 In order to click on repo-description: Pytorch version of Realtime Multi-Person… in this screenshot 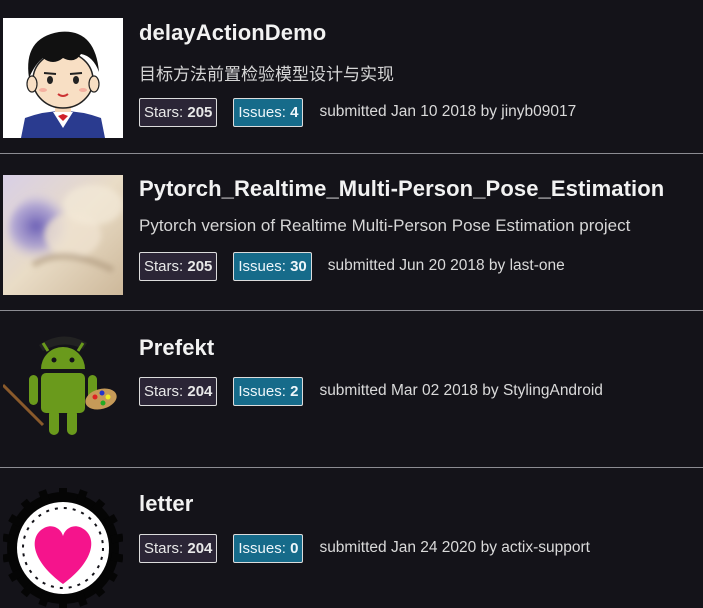, I will do `click(385, 225)`.